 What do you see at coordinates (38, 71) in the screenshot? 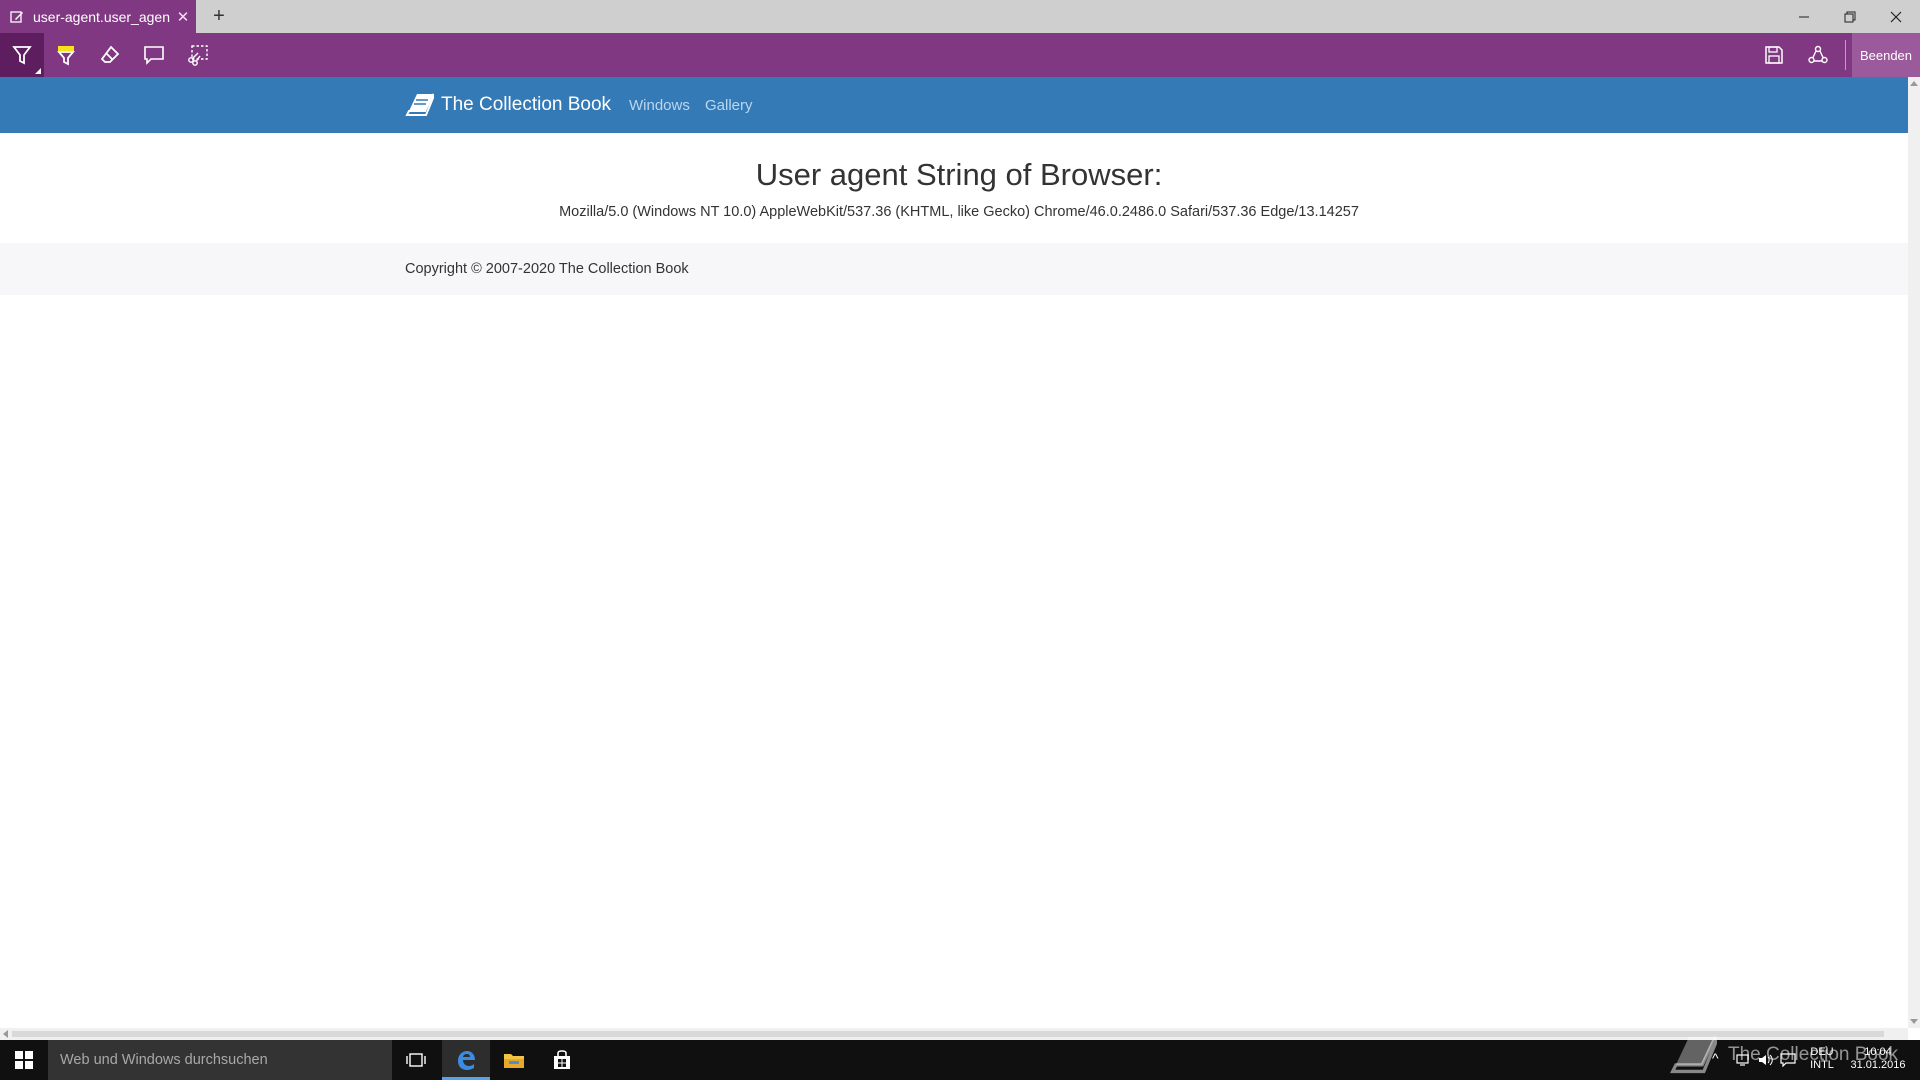
I see `tool-options-indicator` at bounding box center [38, 71].